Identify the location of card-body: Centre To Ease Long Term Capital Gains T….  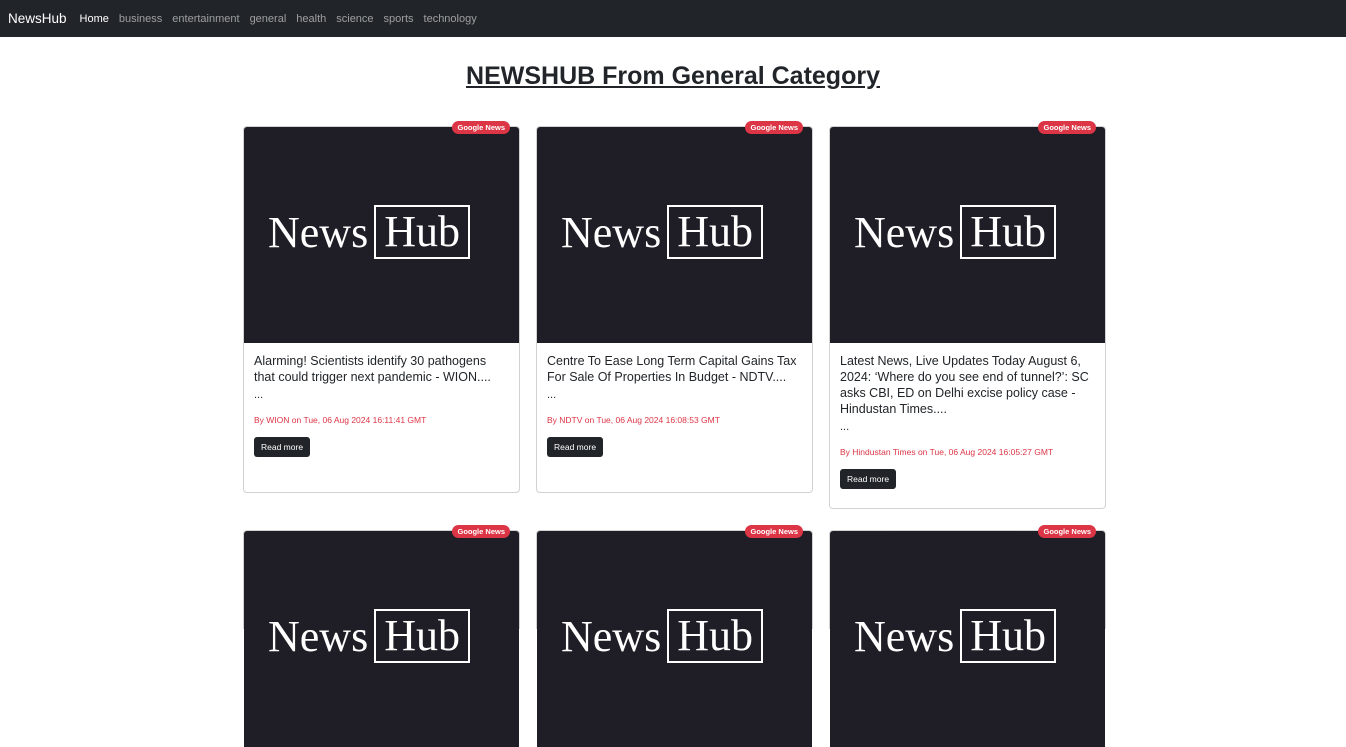
(674, 405).